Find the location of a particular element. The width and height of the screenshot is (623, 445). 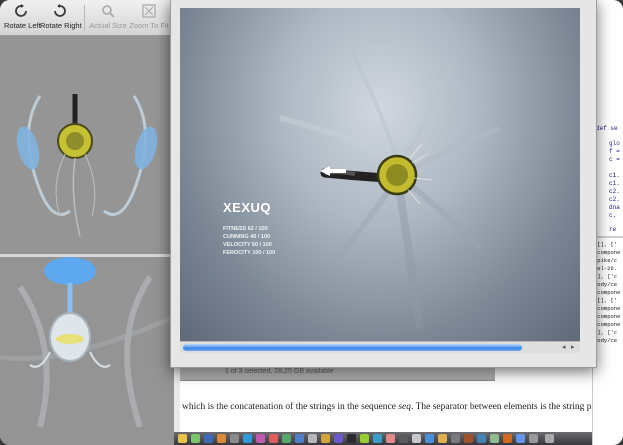

output-line: cel-26. is located at coordinates (606, 268).